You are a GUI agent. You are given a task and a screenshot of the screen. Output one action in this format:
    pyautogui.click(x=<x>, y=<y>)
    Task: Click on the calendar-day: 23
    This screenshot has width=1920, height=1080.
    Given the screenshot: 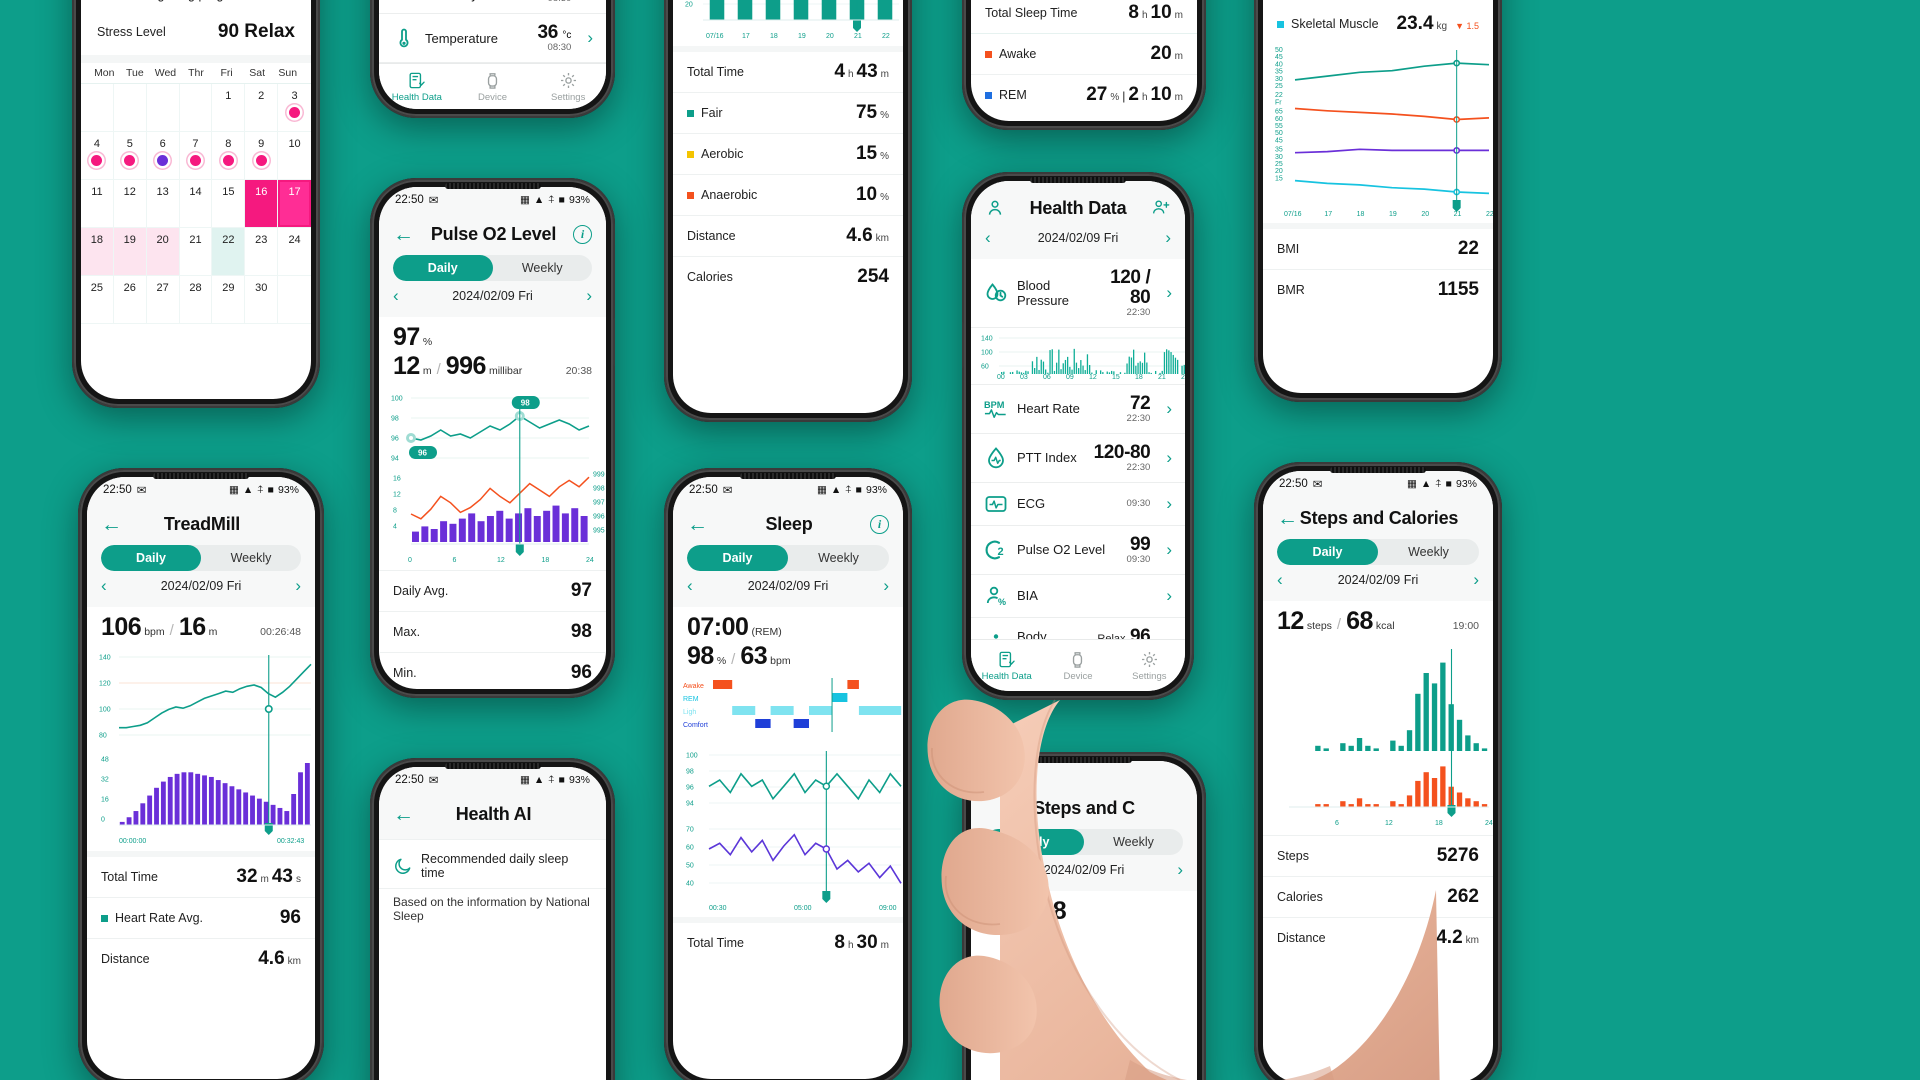 What is the action you would take?
    pyautogui.click(x=262, y=252)
    